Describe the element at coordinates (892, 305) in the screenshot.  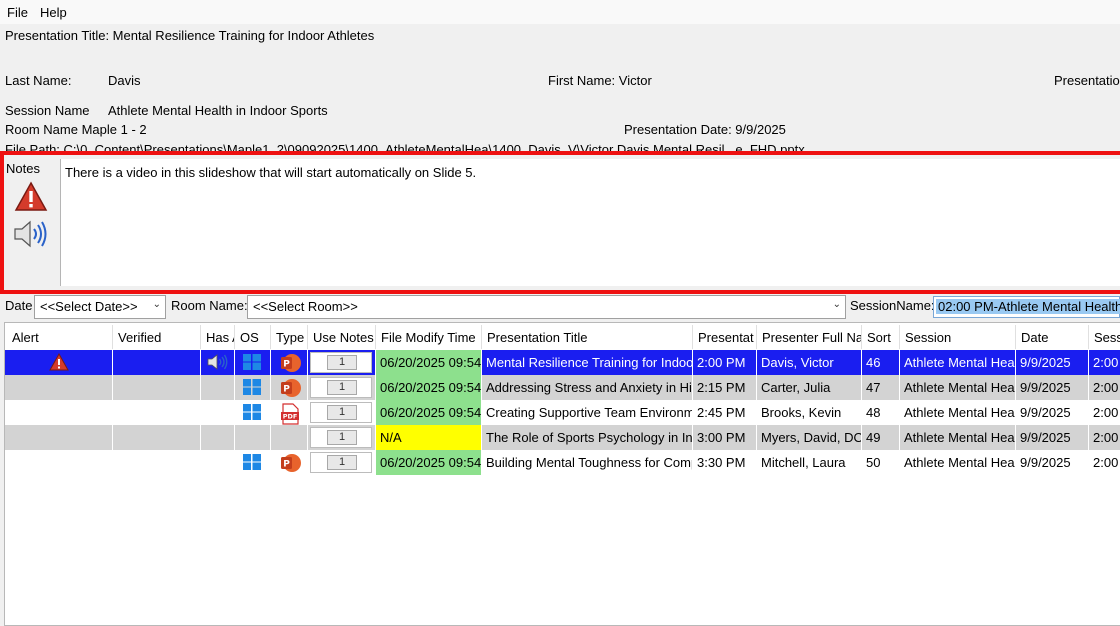
I see `session-name-filter-label: SessionName:` at that location.